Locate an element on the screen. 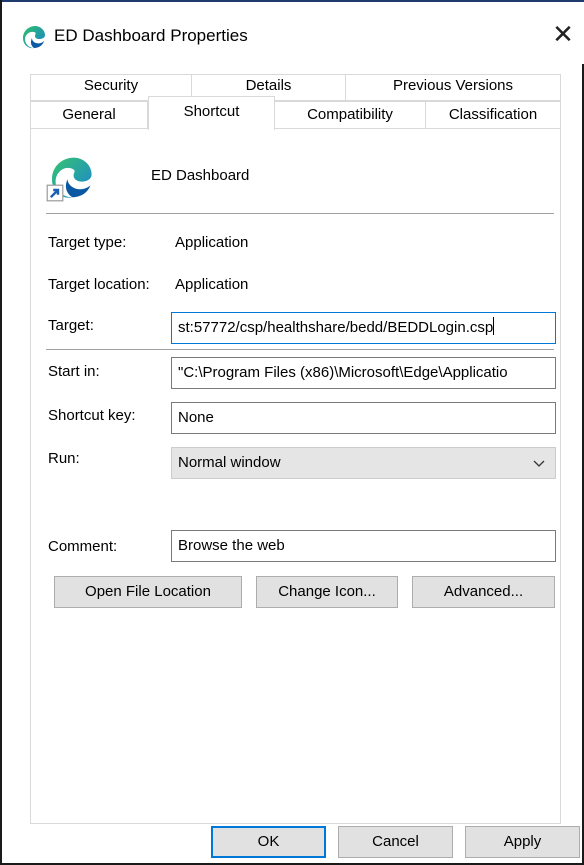 Image resolution: width=584 pixels, height=865 pixels. tab-general: General is located at coordinates (89, 115).